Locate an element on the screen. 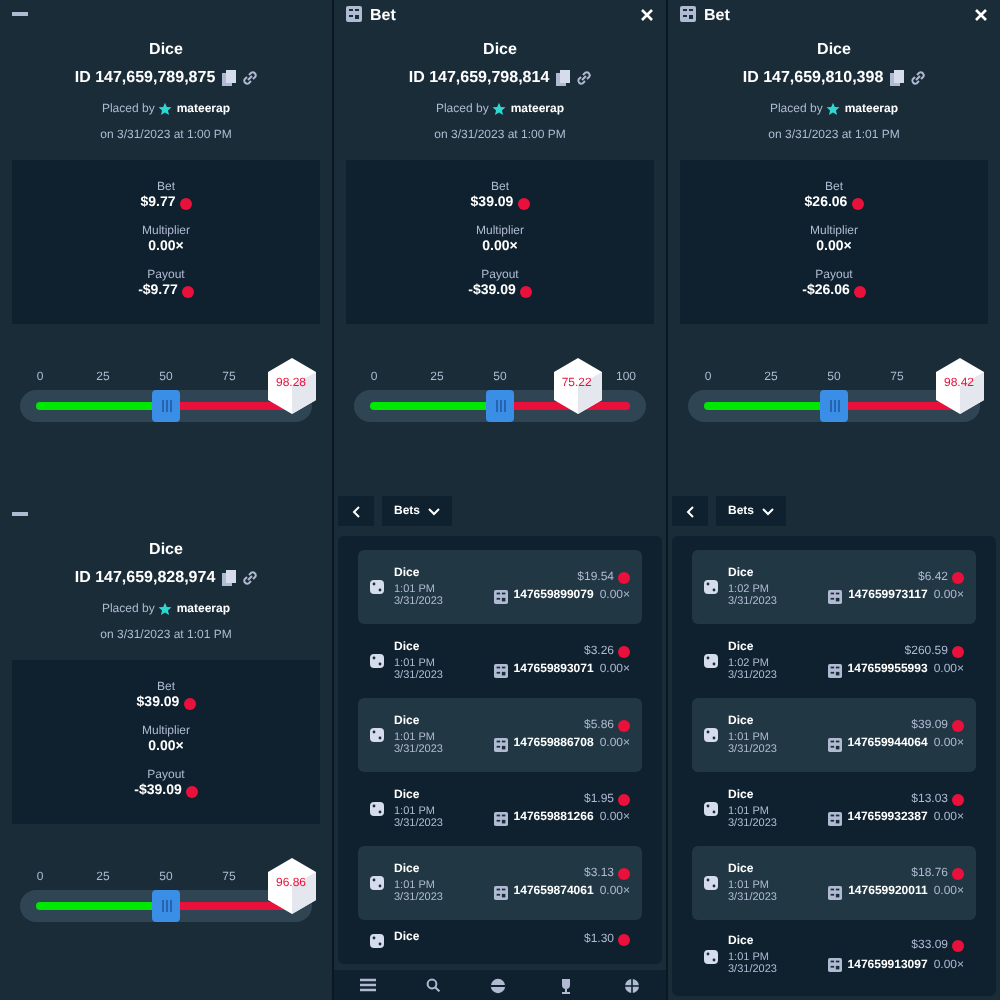 The width and height of the screenshot is (1000, 1000). menu-icon is located at coordinates (367, 985).